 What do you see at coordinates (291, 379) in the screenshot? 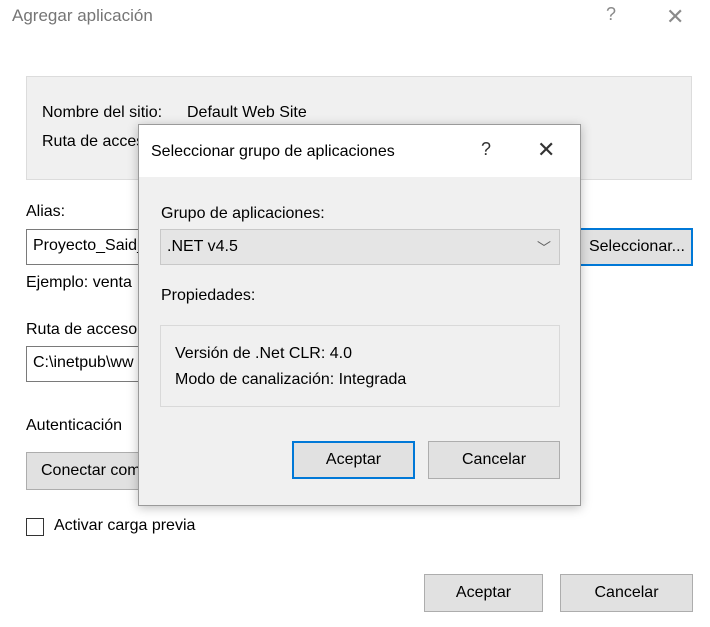
I see `pipeline-mode-text: Modo de canalización: Integrada` at bounding box center [291, 379].